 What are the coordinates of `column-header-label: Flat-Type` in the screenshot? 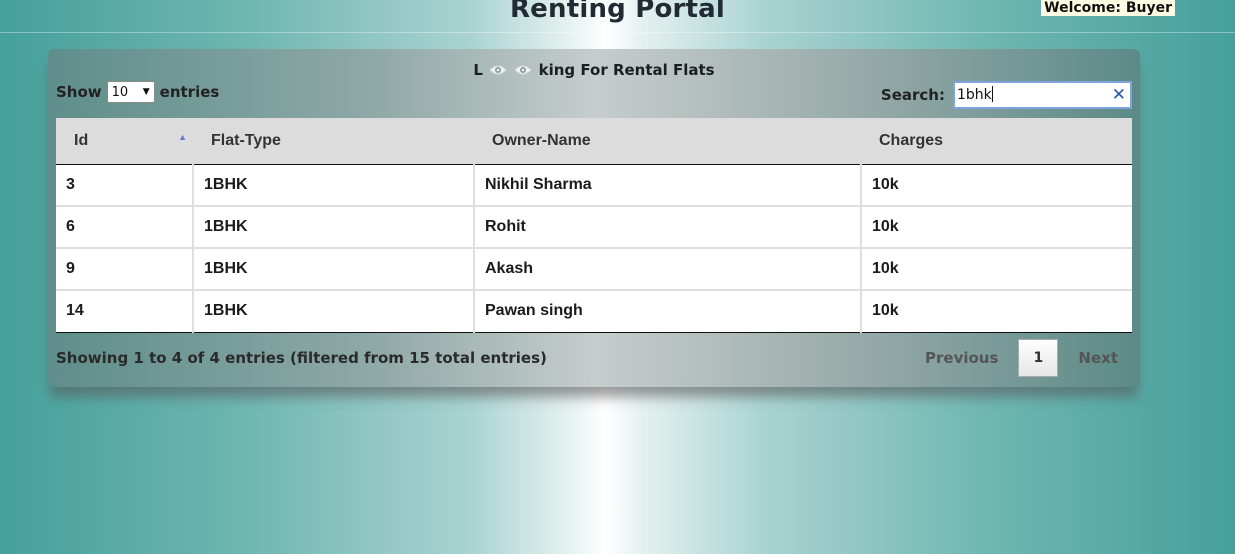 It's located at (246, 140).